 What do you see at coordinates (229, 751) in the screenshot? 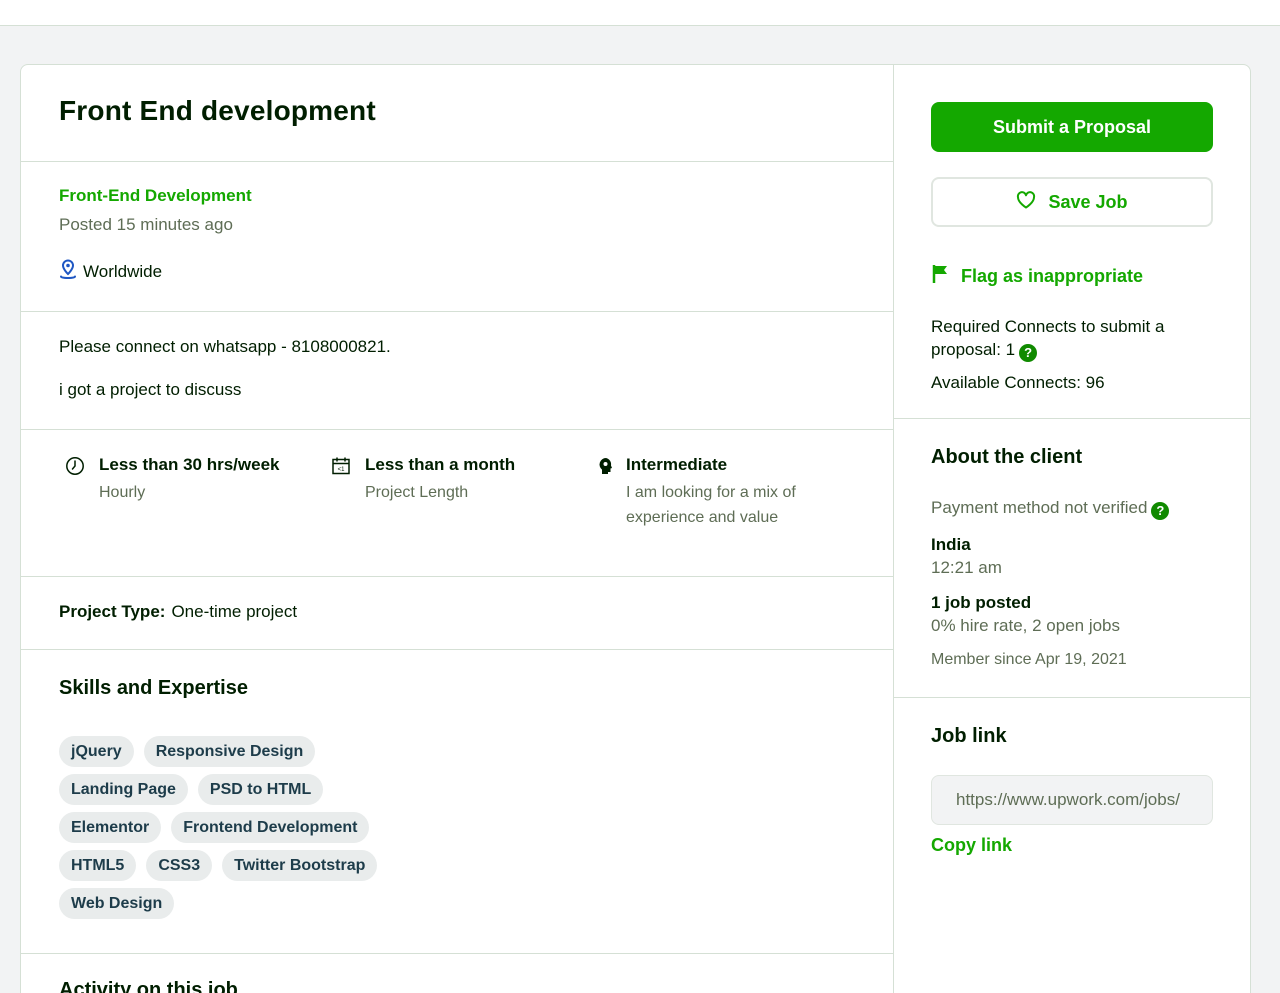
I see `skill-chip: Responsive Design` at bounding box center [229, 751].